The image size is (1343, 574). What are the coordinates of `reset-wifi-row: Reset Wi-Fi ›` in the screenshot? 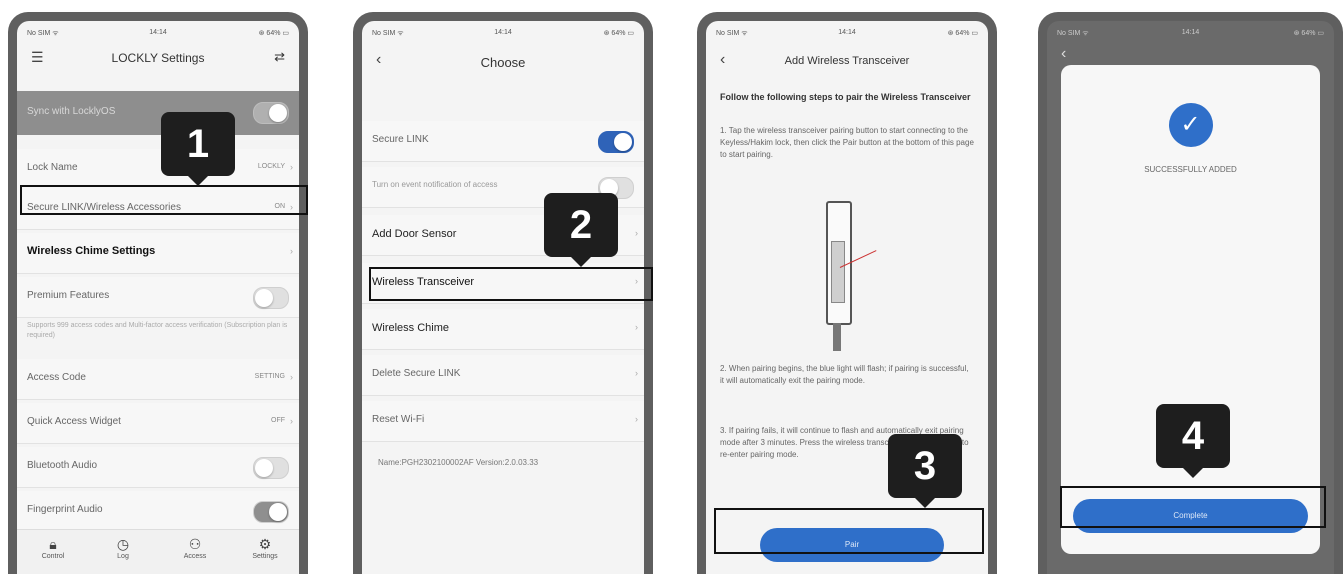 It's located at (503, 421).